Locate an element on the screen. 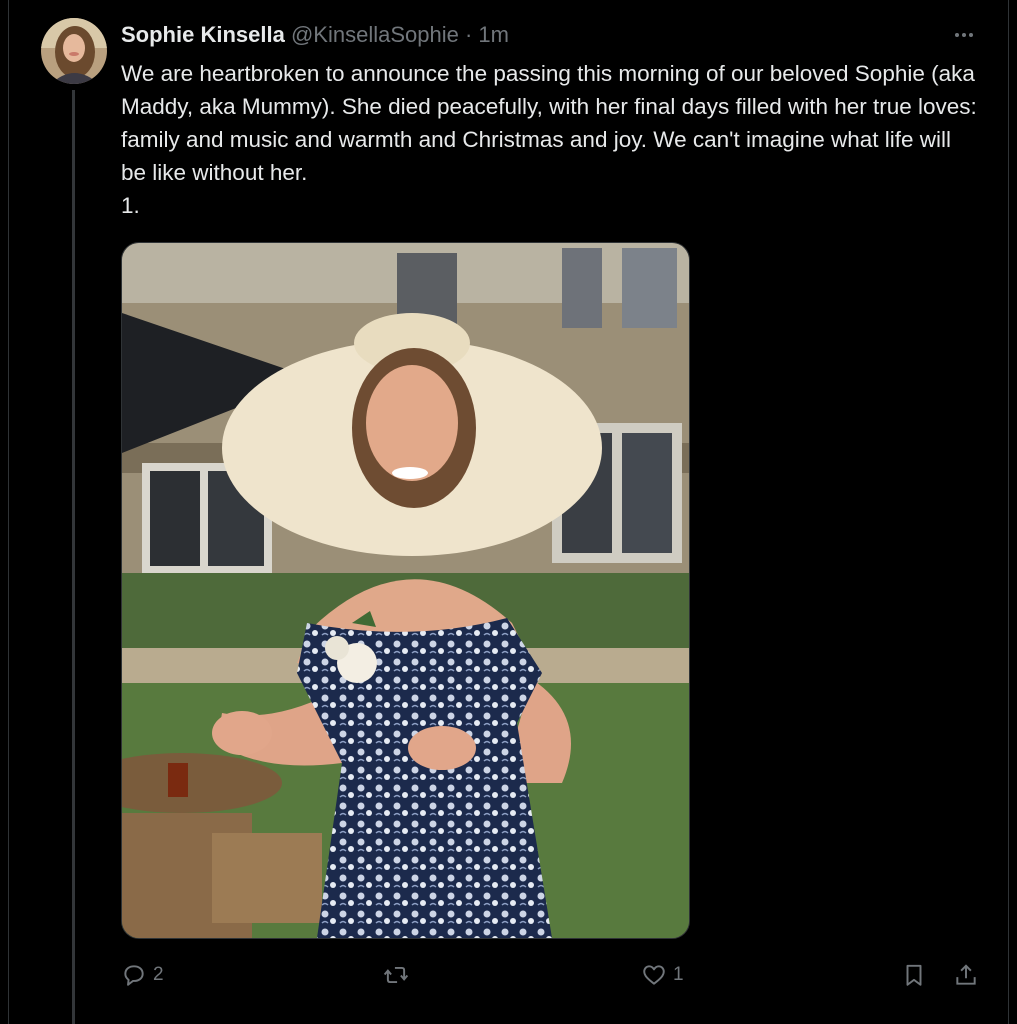 The width and height of the screenshot is (1017, 1024). share-icon is located at coordinates (966, 974).